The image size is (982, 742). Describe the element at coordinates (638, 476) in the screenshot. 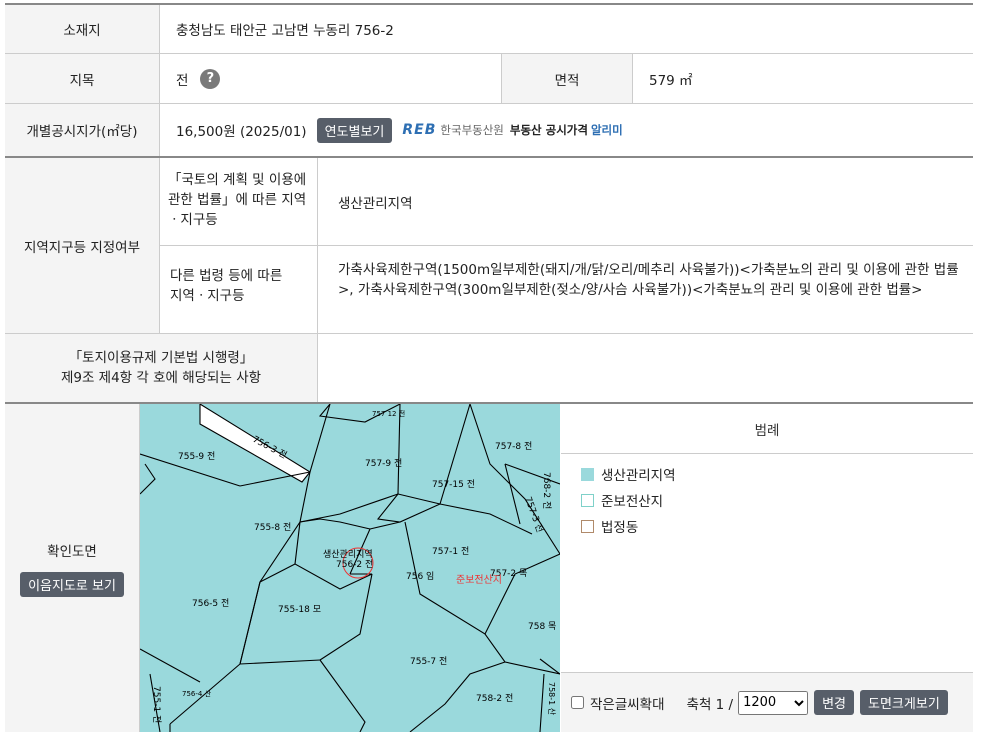

I see `legend-label-production: 생산관리지역` at that location.